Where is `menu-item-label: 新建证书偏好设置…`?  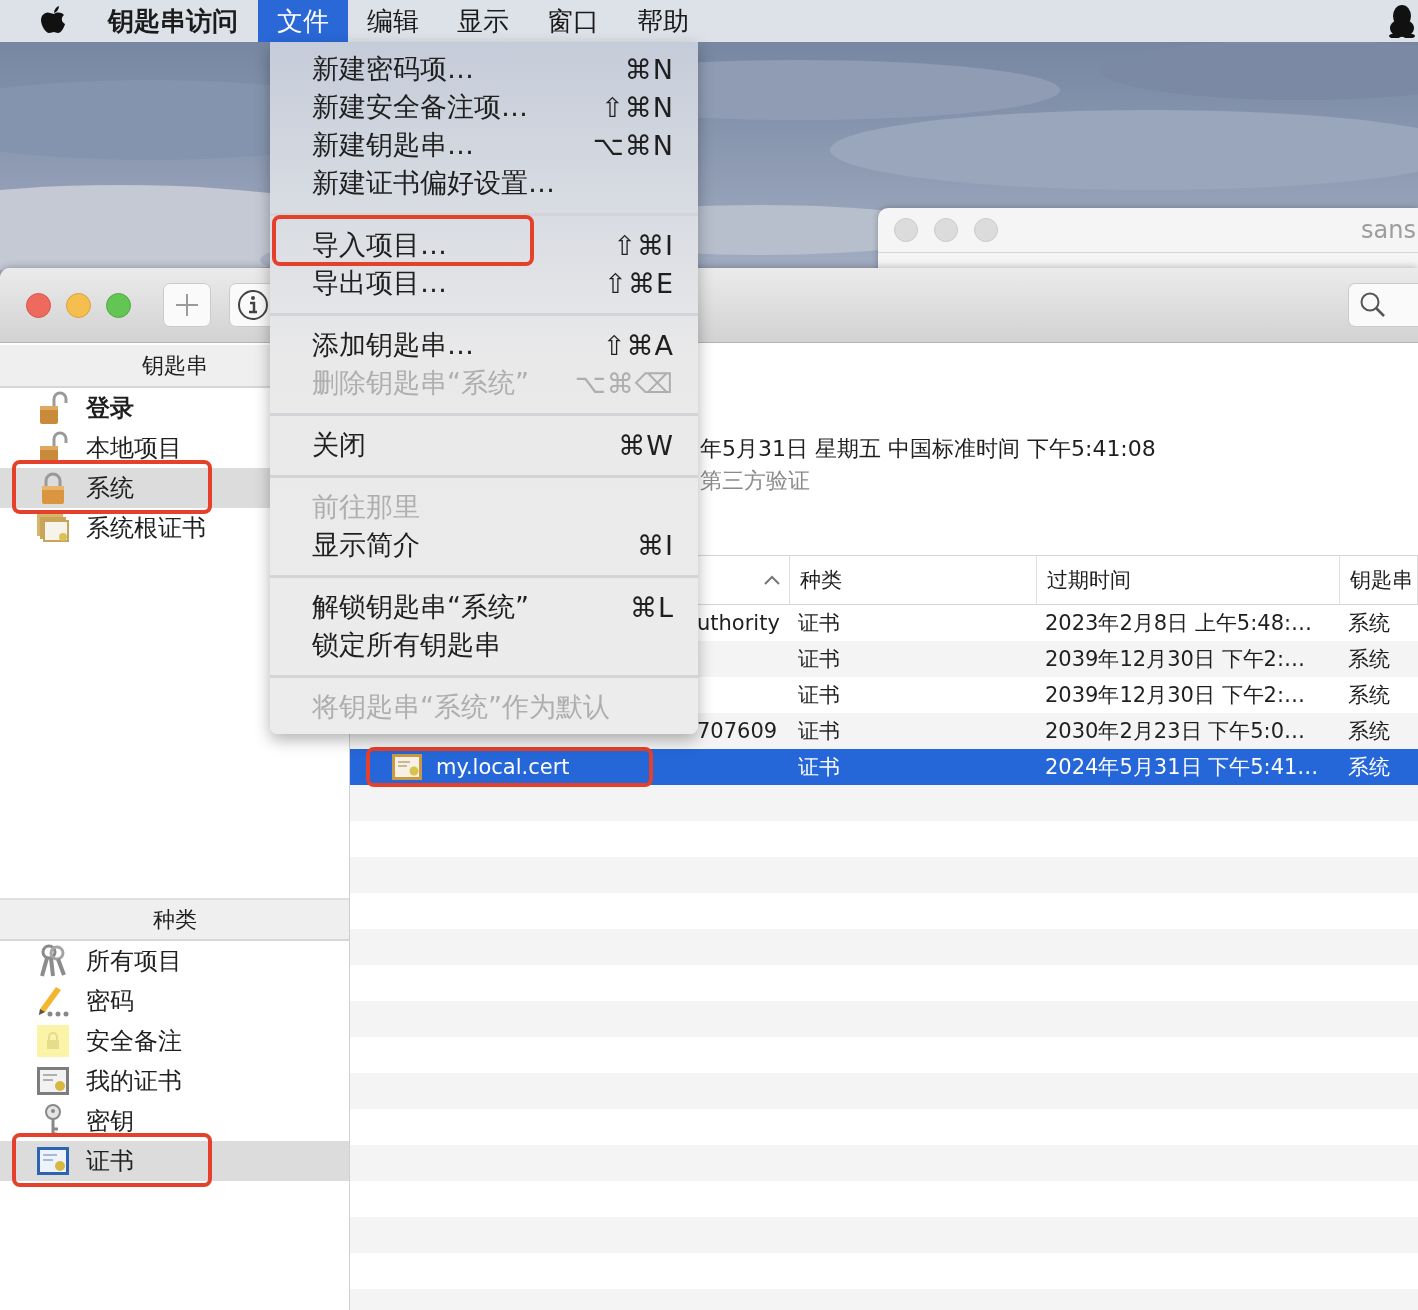 menu-item-label: 新建证书偏好设置… is located at coordinates (433, 183).